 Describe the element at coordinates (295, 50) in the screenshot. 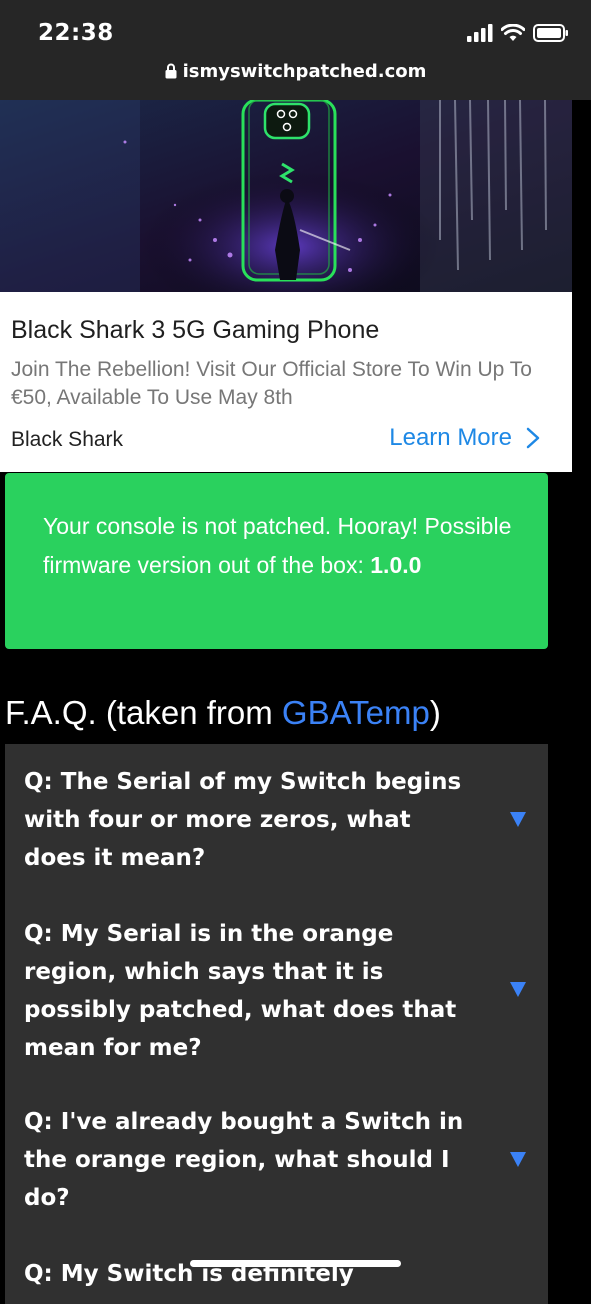

I see `status-bar: 22:38 ismyswitchpatched.com` at that location.